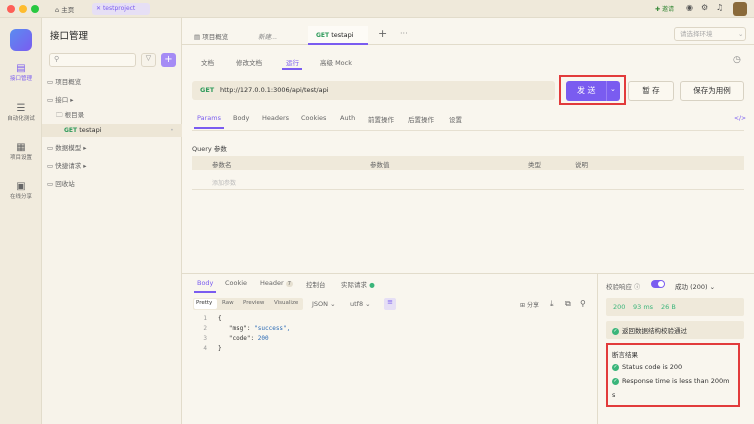 Image resolution: width=754 pixels, height=424 pixels. I want to click on save-draft-button: 暂 存, so click(651, 91).